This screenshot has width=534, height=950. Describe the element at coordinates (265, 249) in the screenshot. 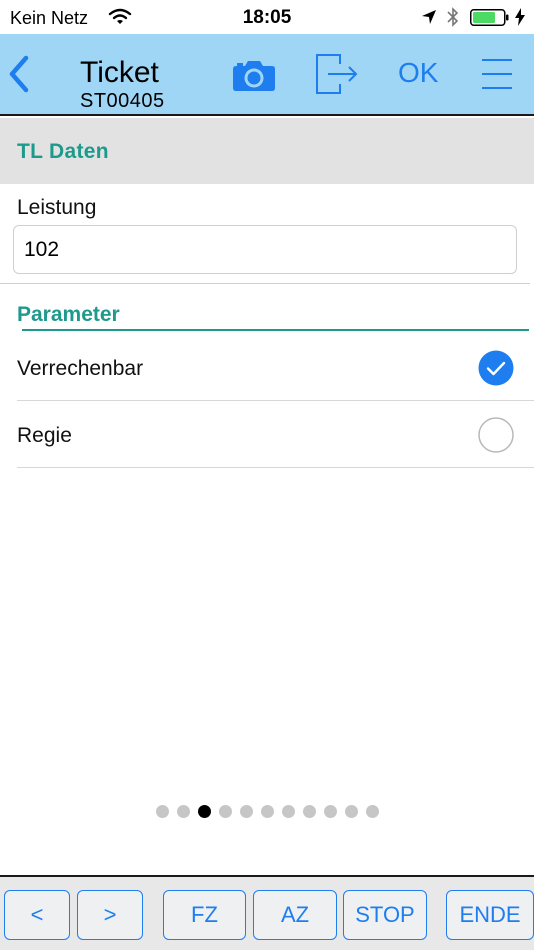

I see `leistung-input` at that location.